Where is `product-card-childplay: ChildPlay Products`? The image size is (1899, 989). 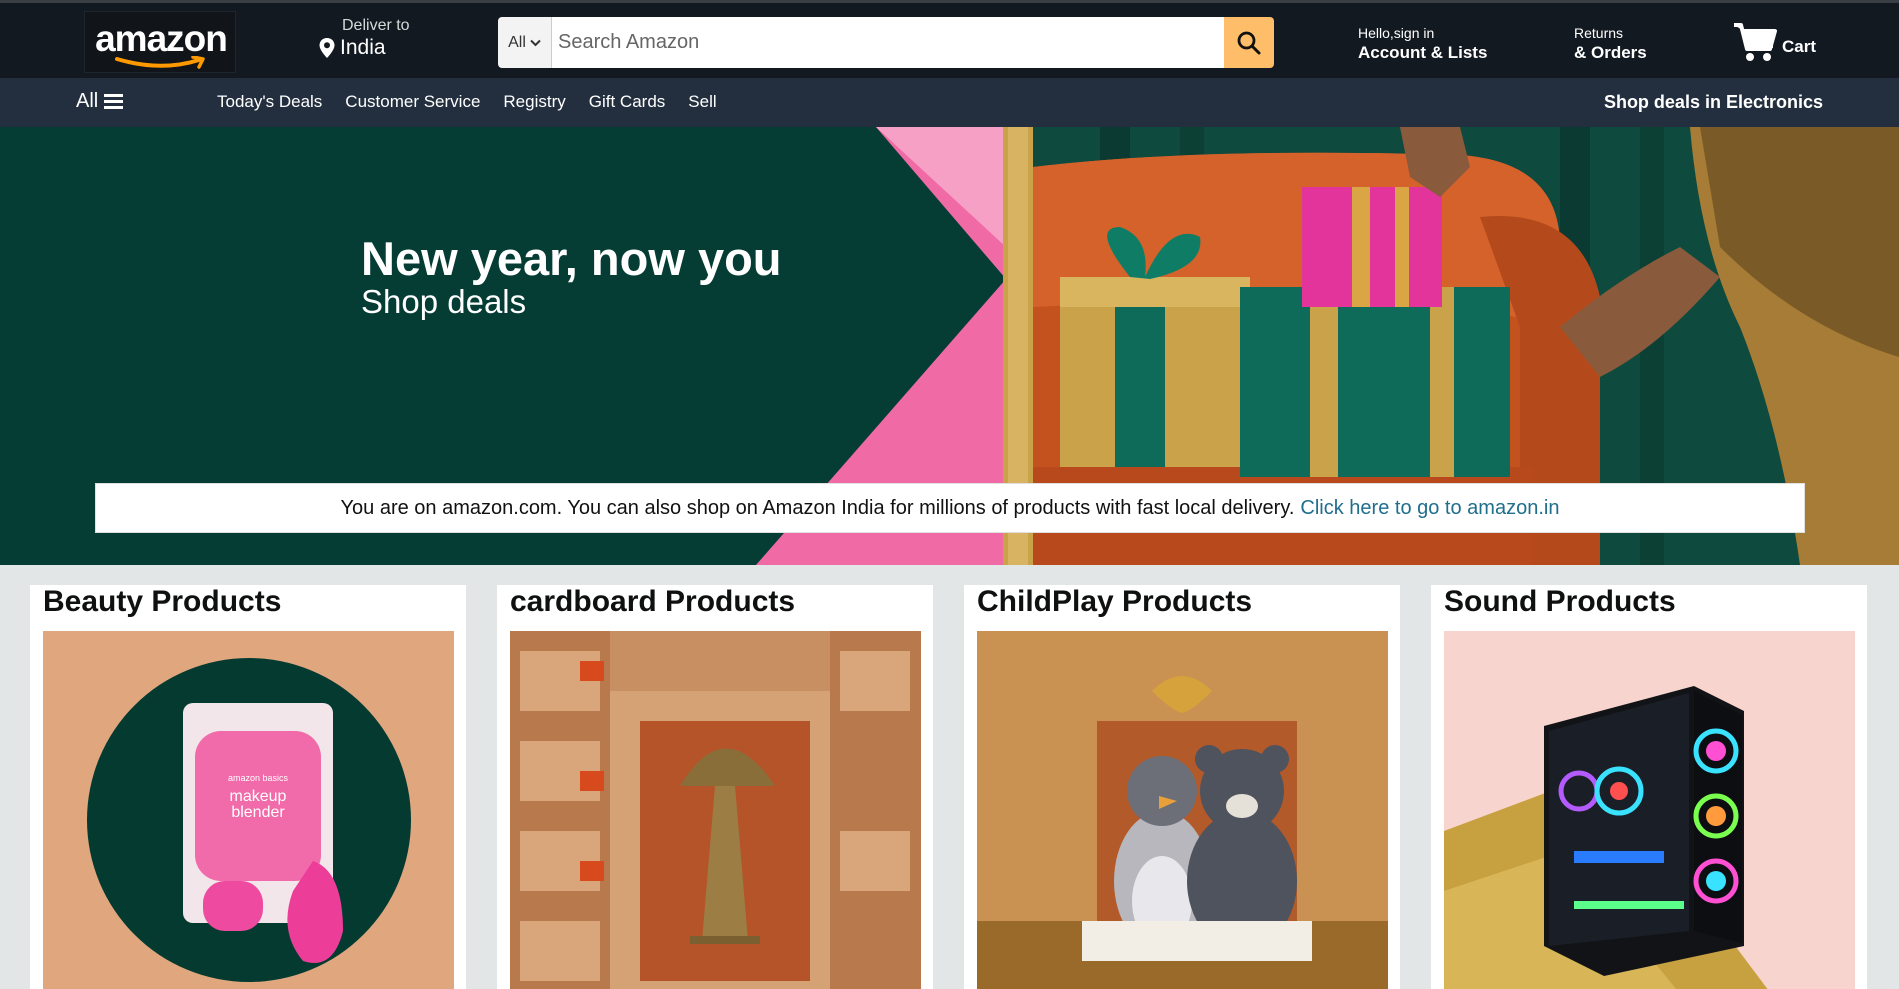 product-card-childplay: ChildPlay Products is located at coordinates (1182, 787).